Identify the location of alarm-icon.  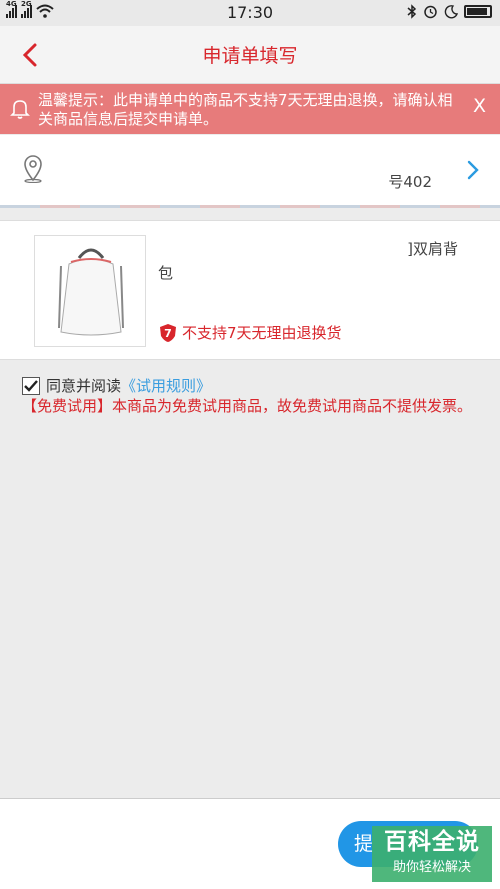
(430, 12).